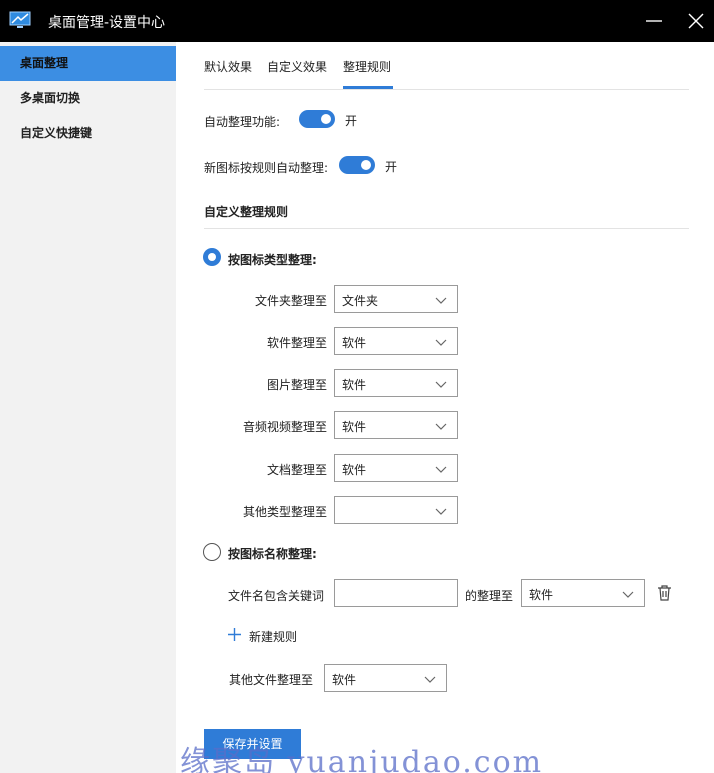 This screenshot has width=714, height=773. Describe the element at coordinates (396, 593) in the screenshot. I see `keyword-input` at that location.